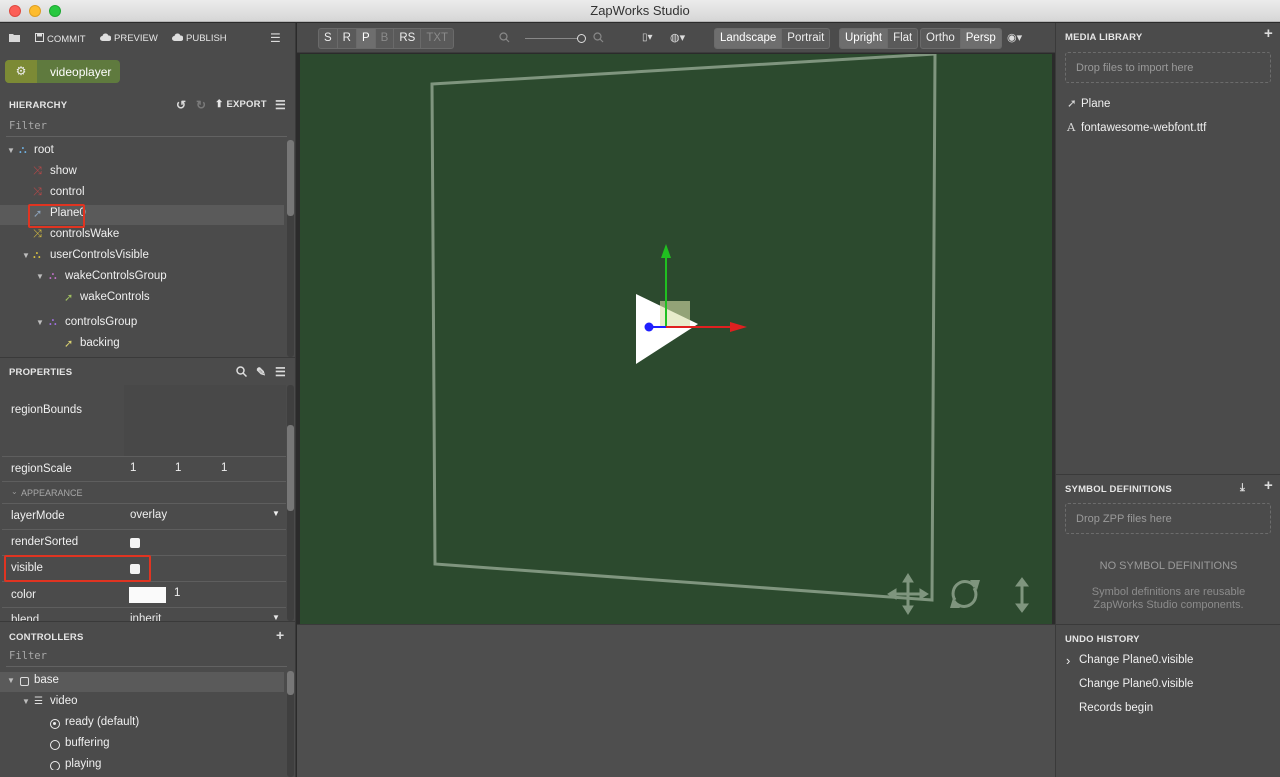 The width and height of the screenshot is (1280, 777). I want to click on orbit-icon, so click(965, 594).